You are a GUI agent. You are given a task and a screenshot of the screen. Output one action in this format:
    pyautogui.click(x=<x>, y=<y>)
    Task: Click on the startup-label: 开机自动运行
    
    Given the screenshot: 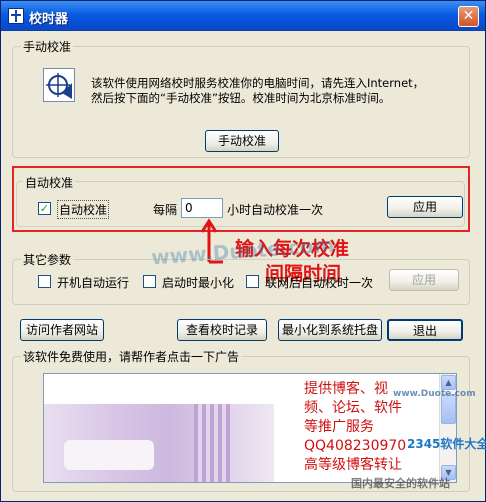 What is the action you would take?
    pyautogui.click(x=93, y=282)
    